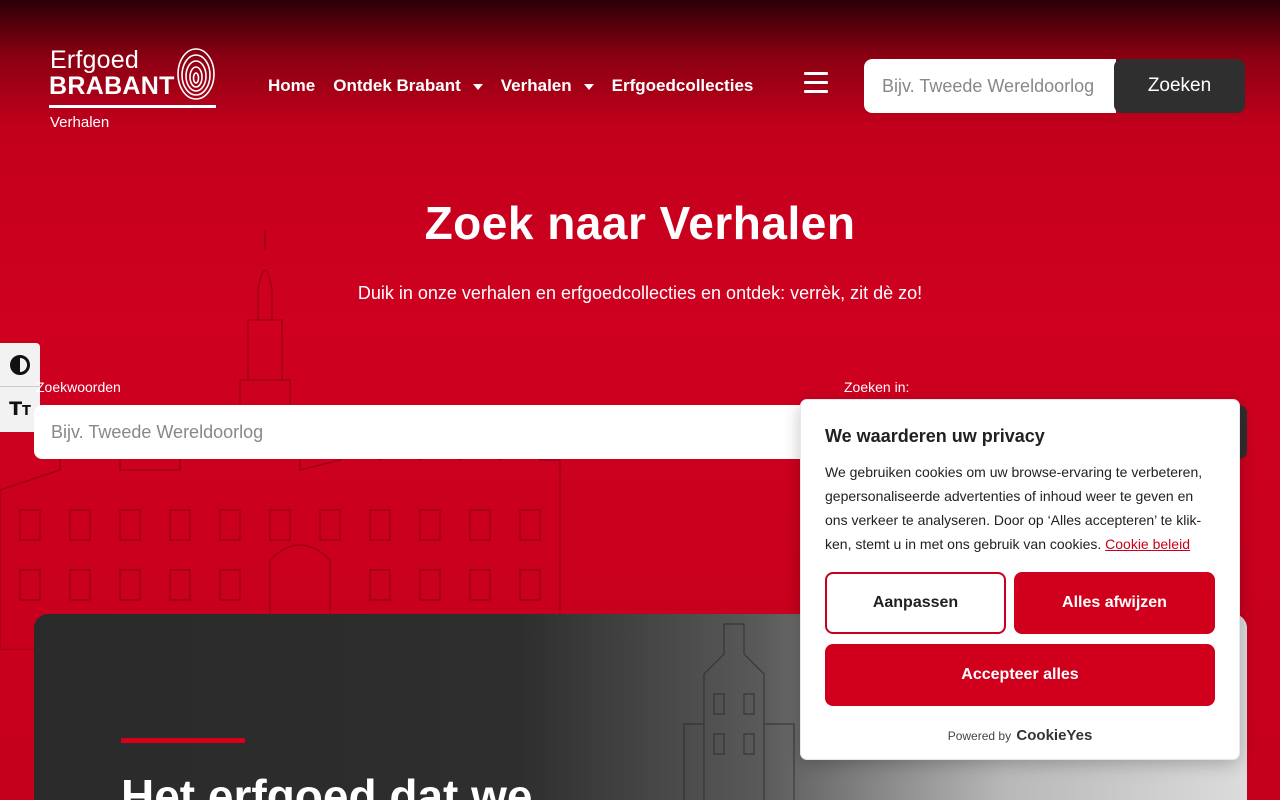 Image resolution: width=1280 pixels, height=800 pixels. Describe the element at coordinates (739, 711) in the screenshot. I see `tower-sketch-illustration` at that location.